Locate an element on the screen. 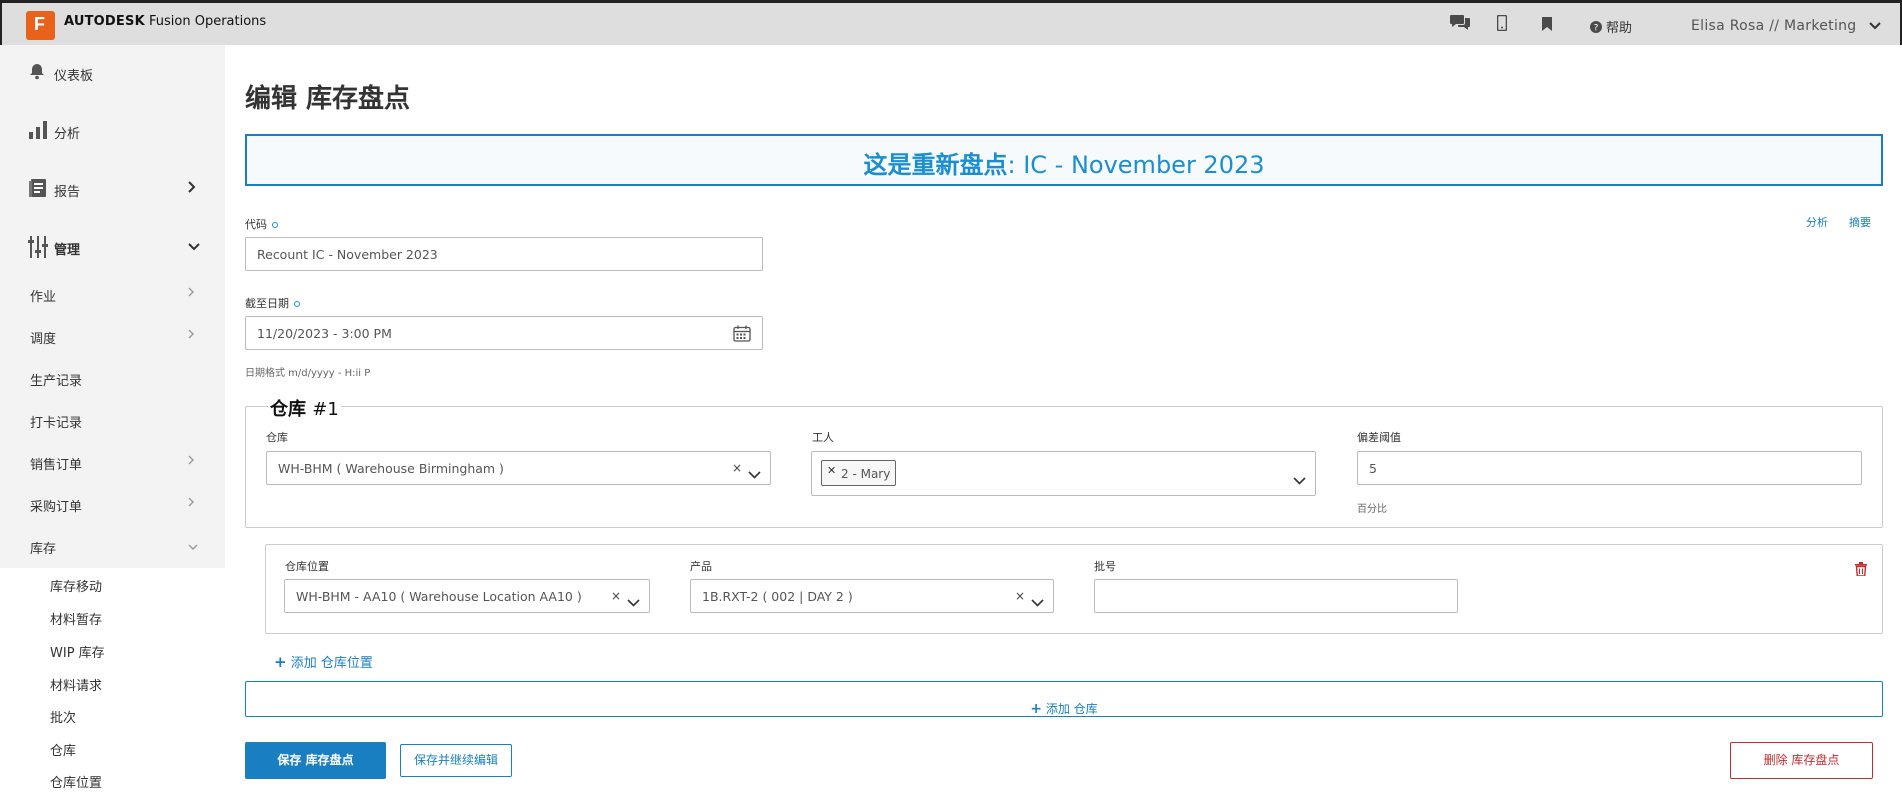  sidebar-item-schedule: 调度 is located at coordinates (112, 336).